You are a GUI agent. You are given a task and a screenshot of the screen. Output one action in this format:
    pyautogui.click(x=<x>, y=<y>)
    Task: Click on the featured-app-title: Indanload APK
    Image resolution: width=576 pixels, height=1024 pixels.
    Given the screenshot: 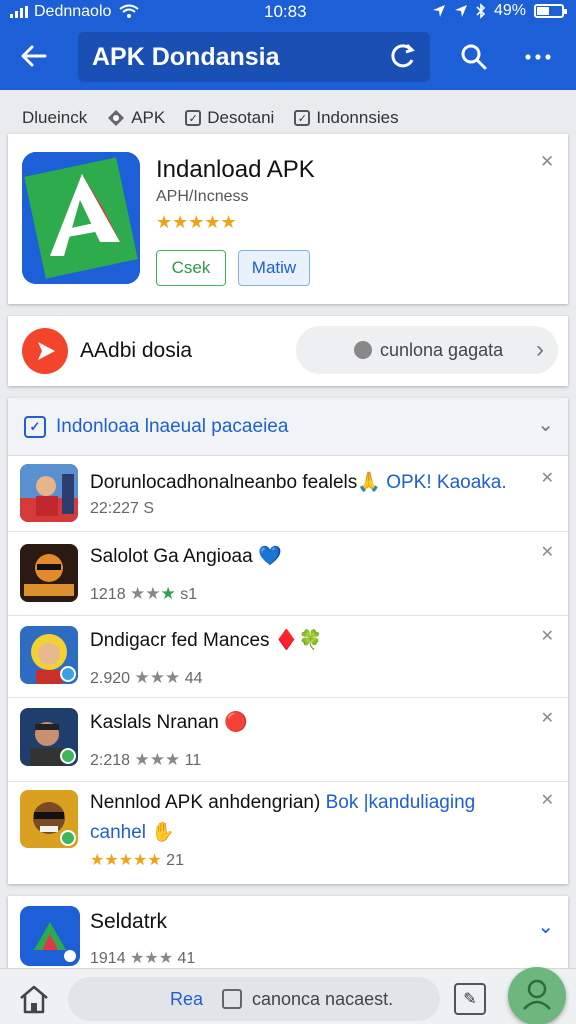 What is the action you would take?
    pyautogui.click(x=235, y=169)
    